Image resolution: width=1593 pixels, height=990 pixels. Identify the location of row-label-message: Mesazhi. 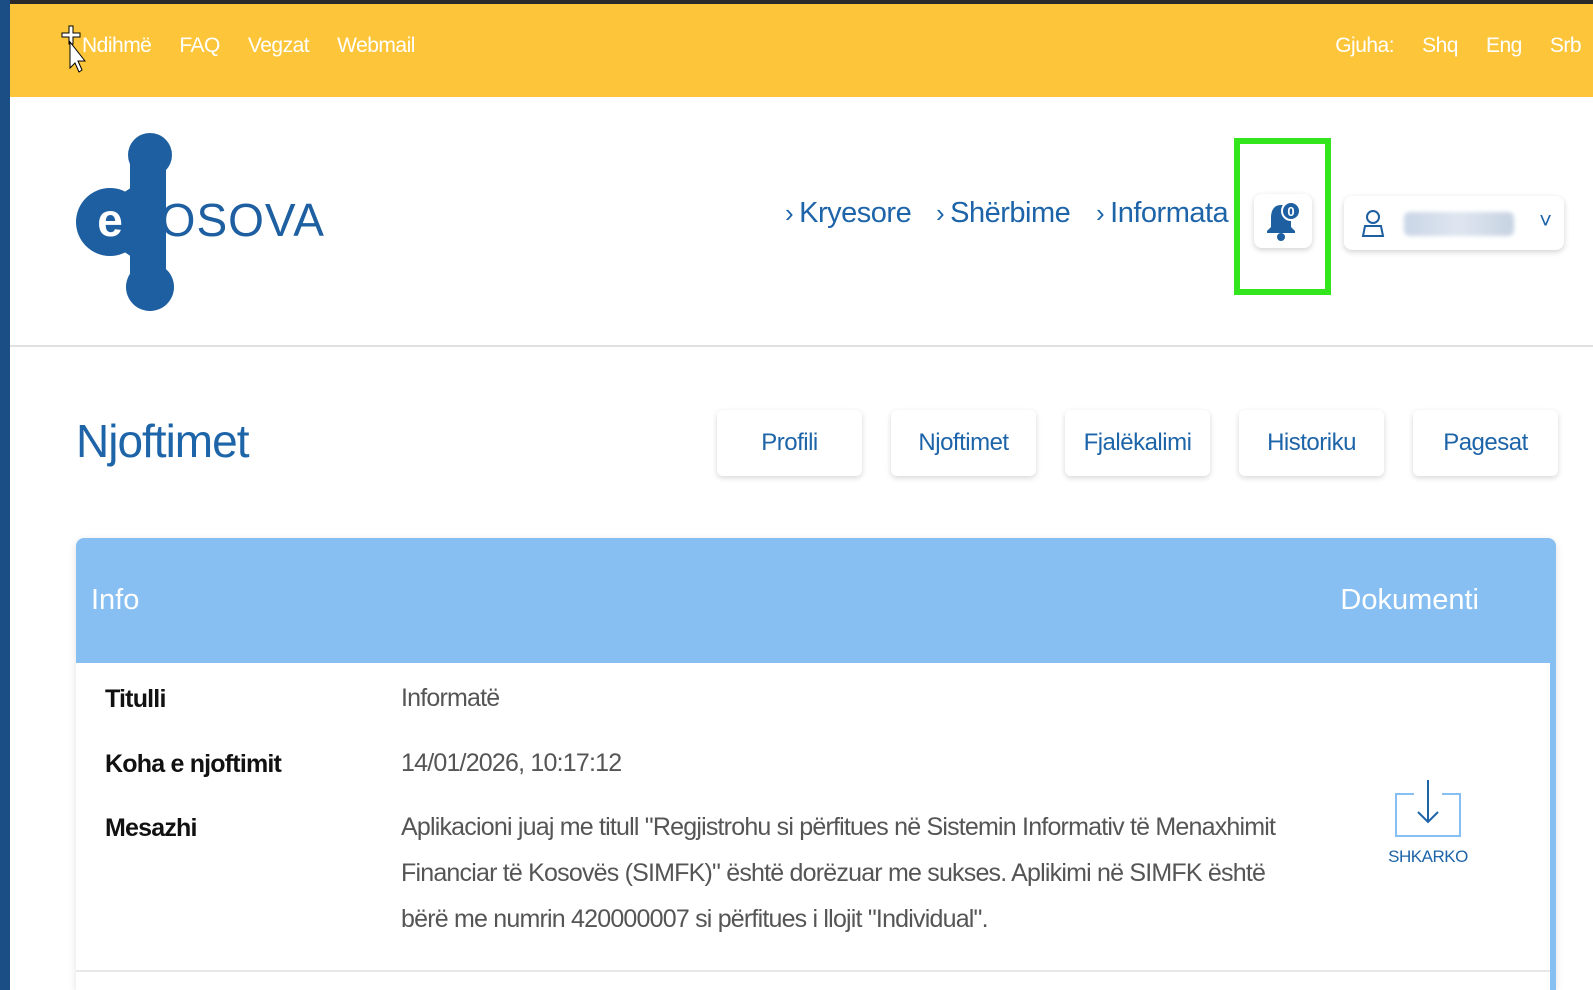
(151, 828).